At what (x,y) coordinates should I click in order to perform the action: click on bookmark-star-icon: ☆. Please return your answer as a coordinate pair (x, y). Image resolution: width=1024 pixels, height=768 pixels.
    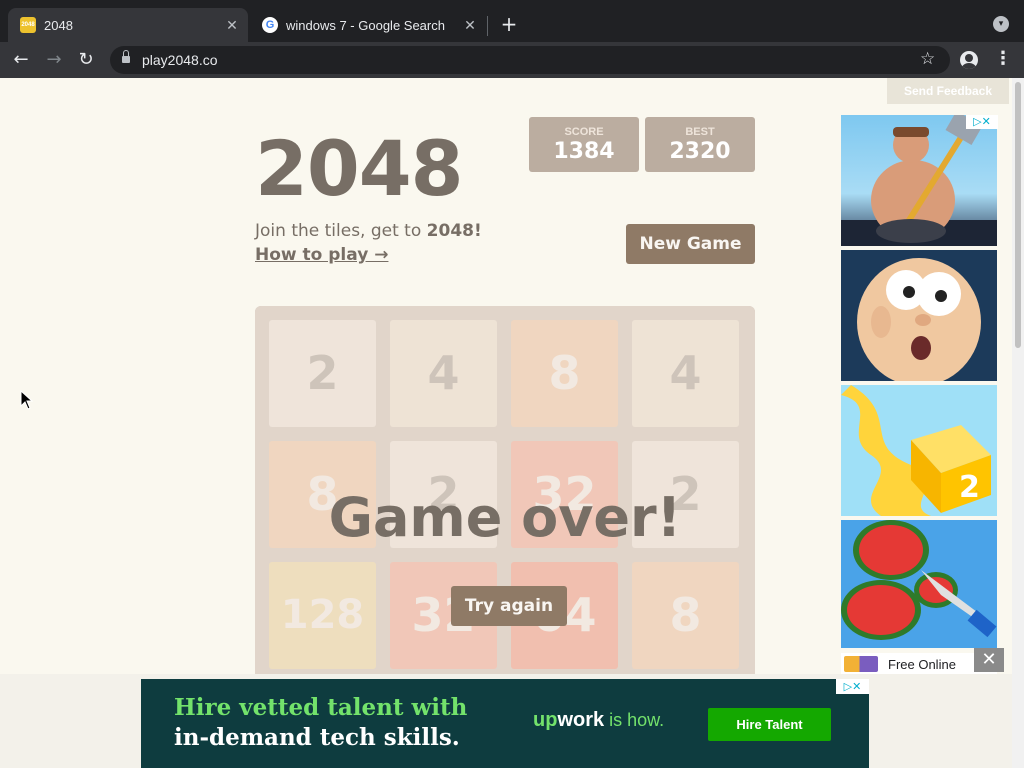
    Looking at the image, I should click on (927, 59).